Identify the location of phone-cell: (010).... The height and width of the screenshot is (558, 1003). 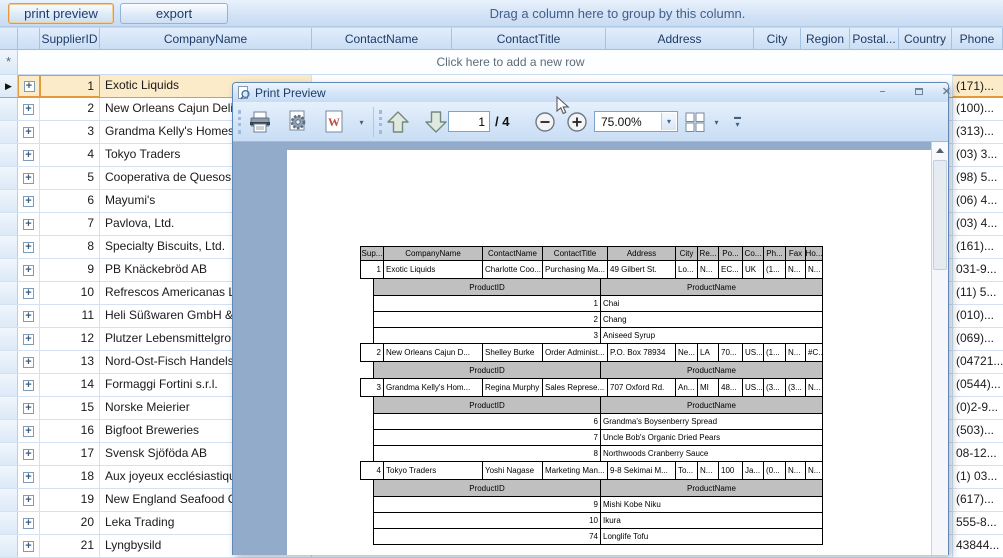
(977, 316).